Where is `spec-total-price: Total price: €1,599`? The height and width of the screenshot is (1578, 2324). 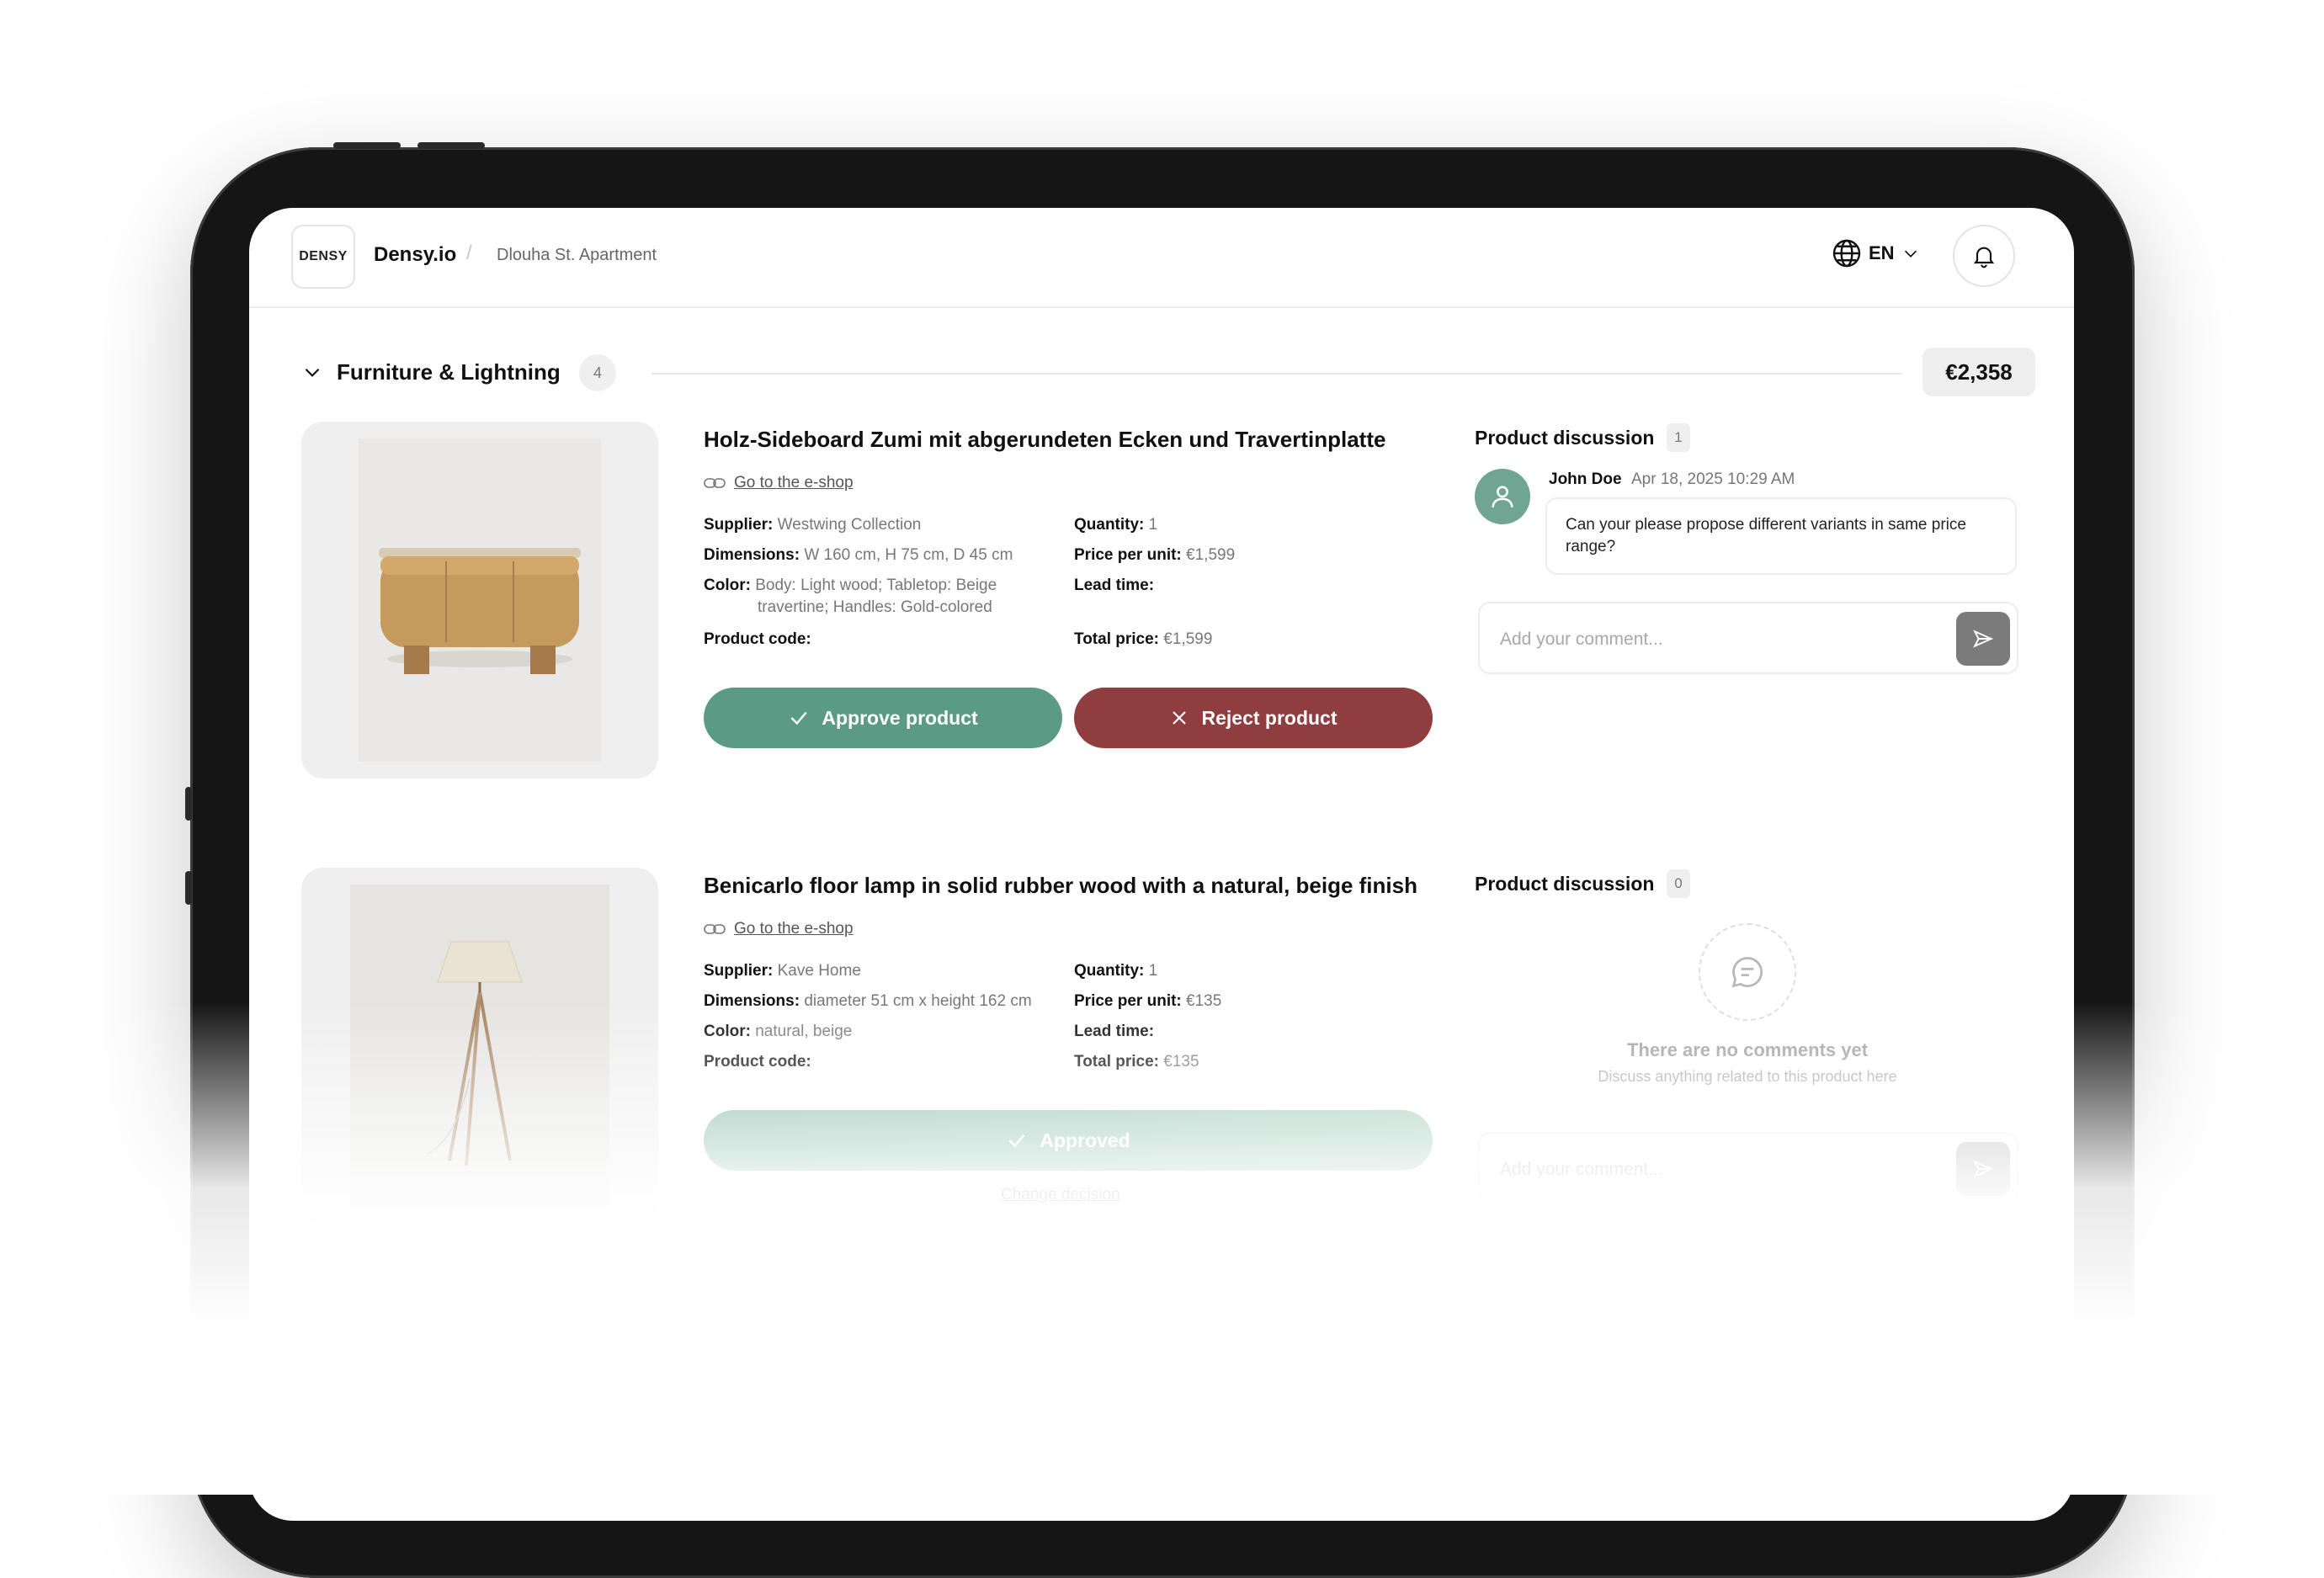
spec-total-price: Total price: €1,599 is located at coordinates (1144, 639).